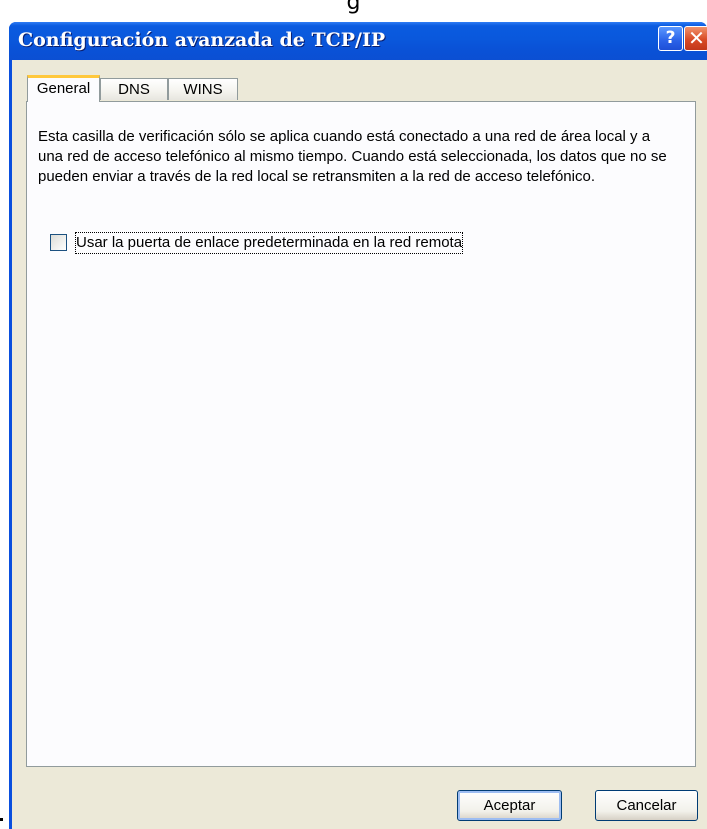  Describe the element at coordinates (646, 805) in the screenshot. I see `cancel-button: Cancelar` at that location.